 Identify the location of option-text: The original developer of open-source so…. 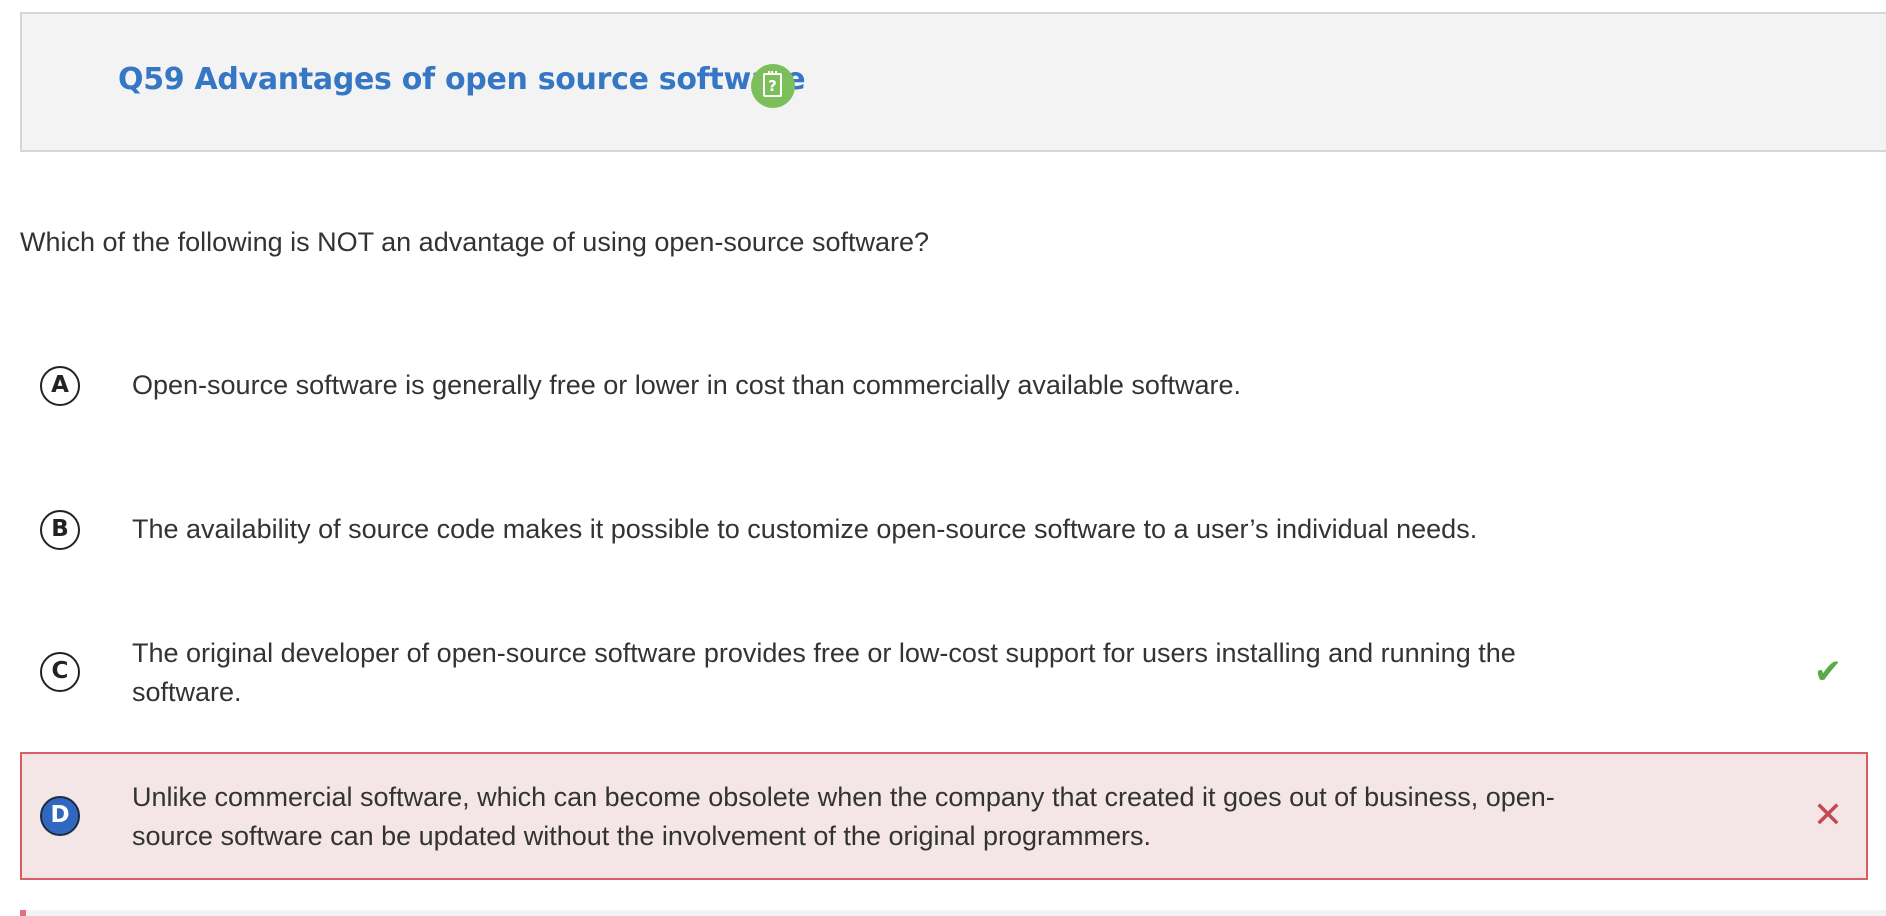
(824, 672).